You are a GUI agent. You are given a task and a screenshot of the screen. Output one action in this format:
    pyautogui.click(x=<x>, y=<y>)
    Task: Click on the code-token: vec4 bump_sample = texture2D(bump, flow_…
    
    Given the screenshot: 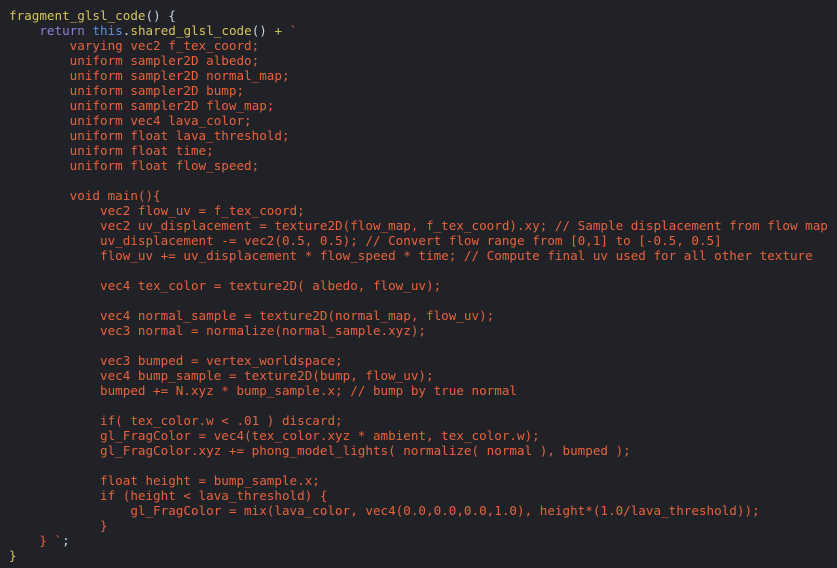 What is the action you would take?
    pyautogui.click(x=221, y=375)
    